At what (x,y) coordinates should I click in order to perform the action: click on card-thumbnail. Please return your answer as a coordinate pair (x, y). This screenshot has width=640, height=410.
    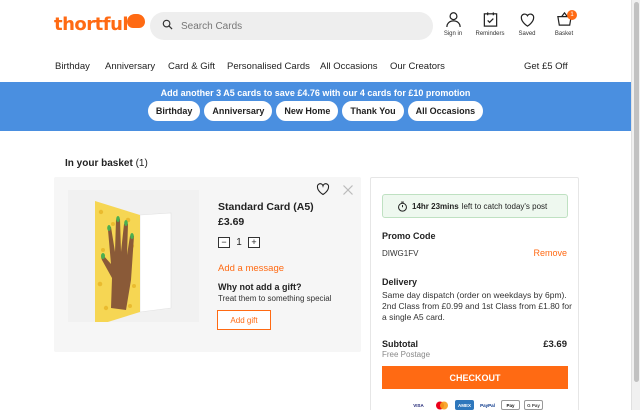
    Looking at the image, I should click on (133, 258).